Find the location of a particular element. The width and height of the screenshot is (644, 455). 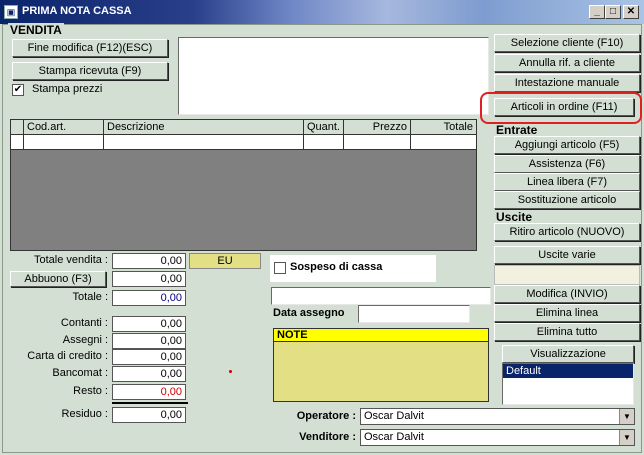

cell-quant is located at coordinates (324, 142).